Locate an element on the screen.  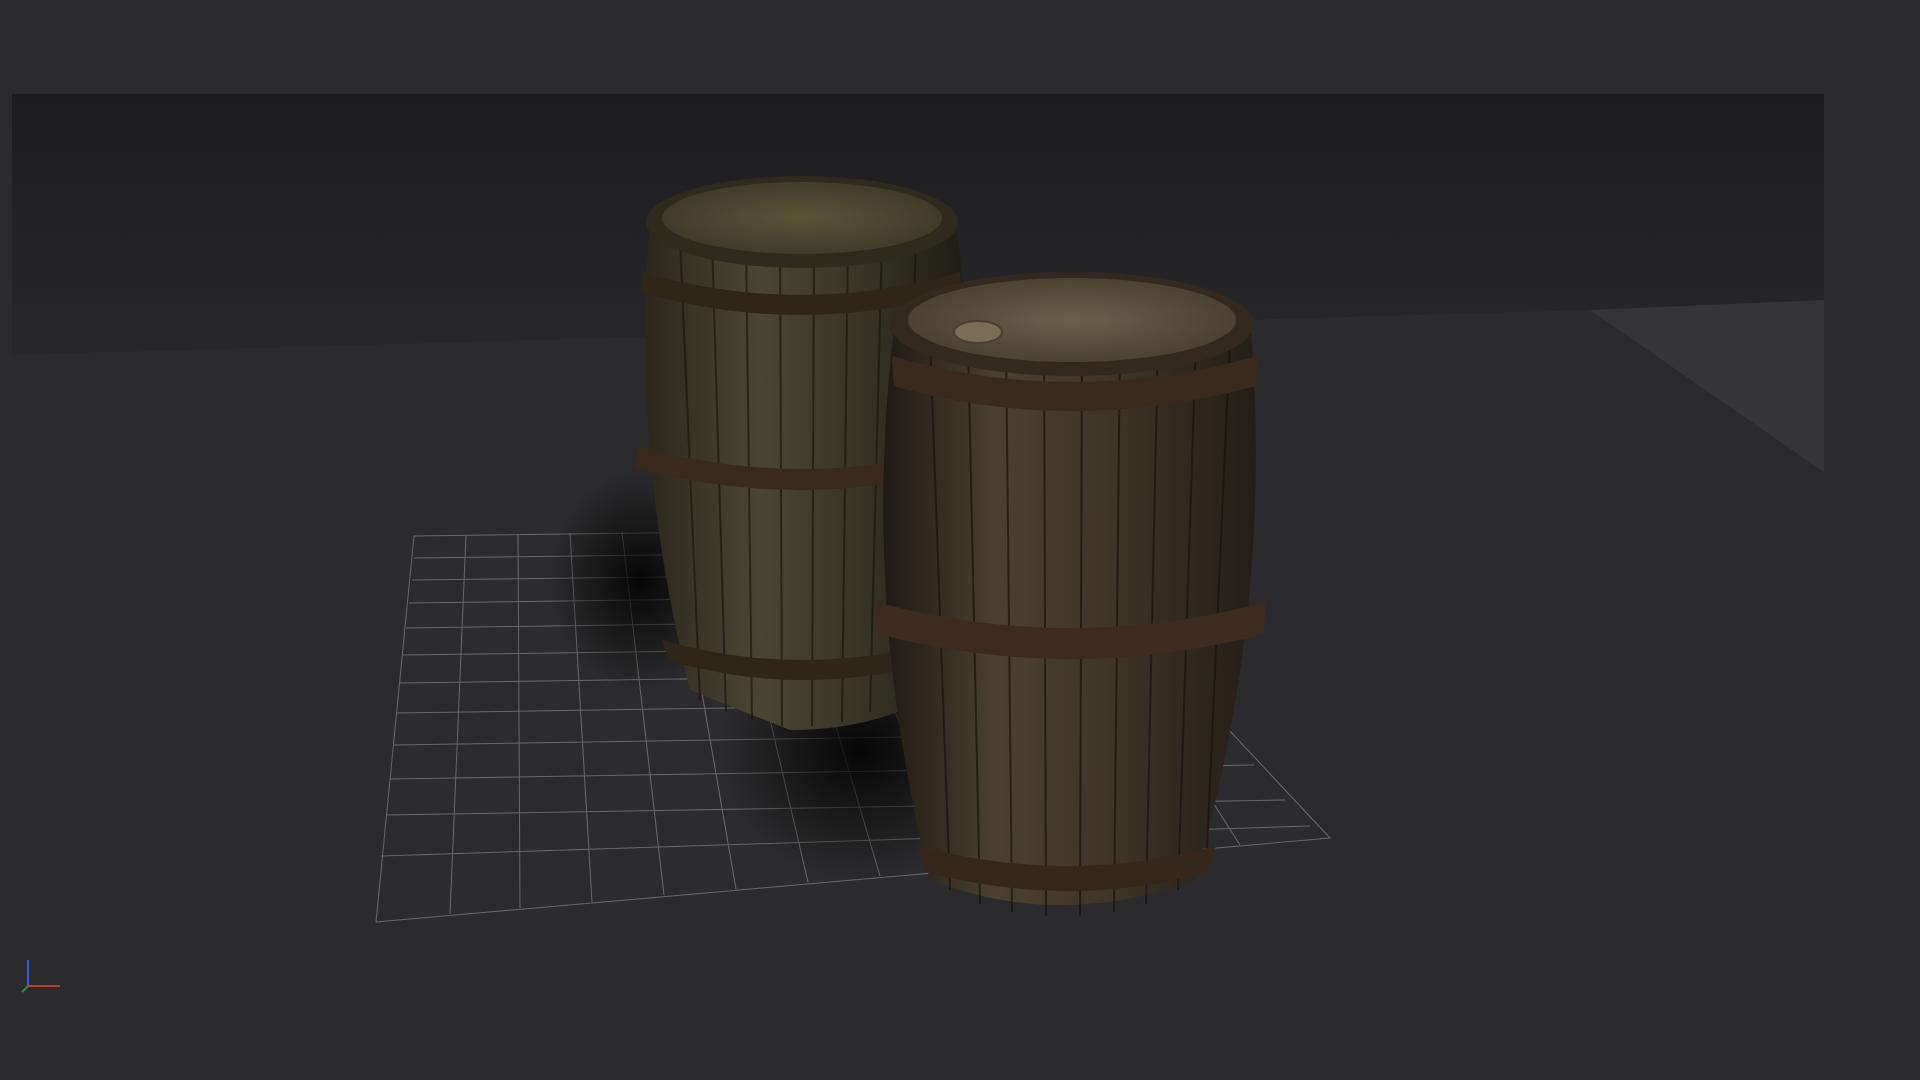
backdrop-floor-glow is located at coordinates (1707, 386).